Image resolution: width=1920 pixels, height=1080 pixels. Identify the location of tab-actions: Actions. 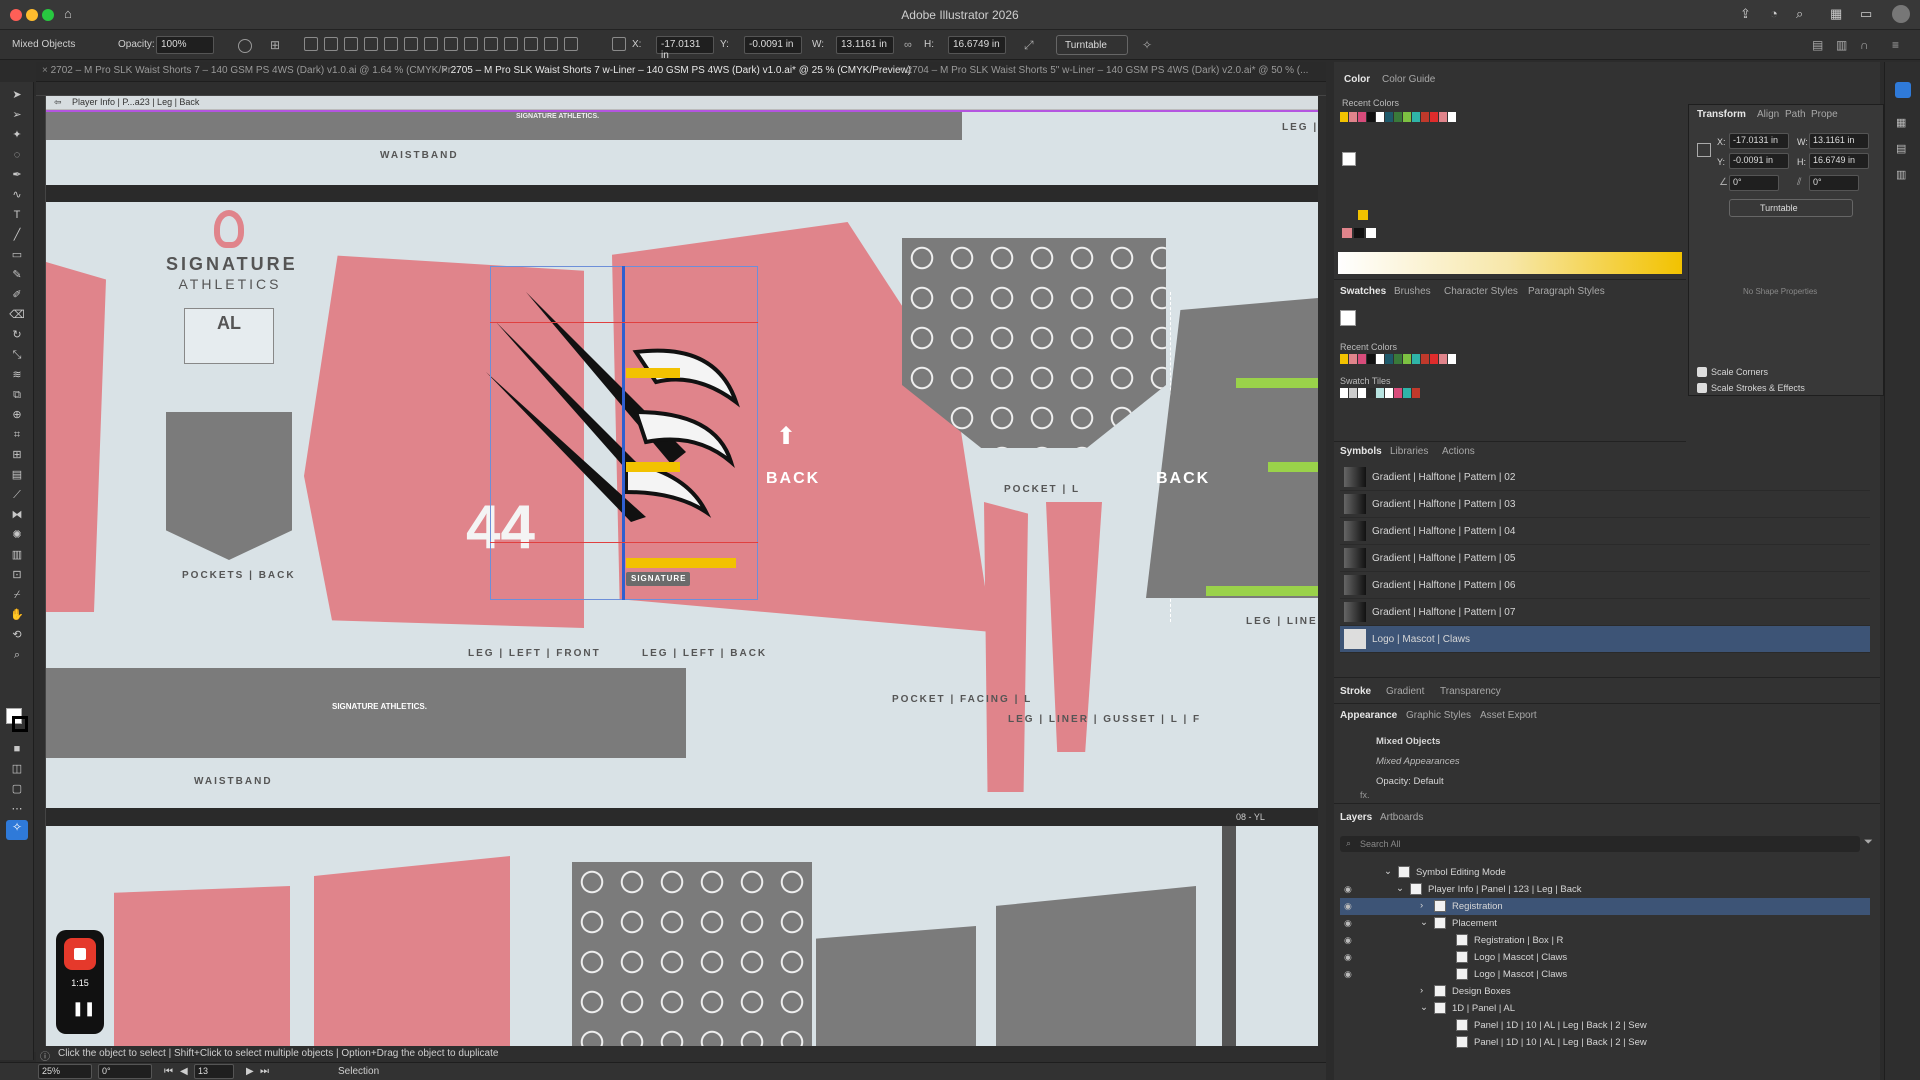
(1458, 451).